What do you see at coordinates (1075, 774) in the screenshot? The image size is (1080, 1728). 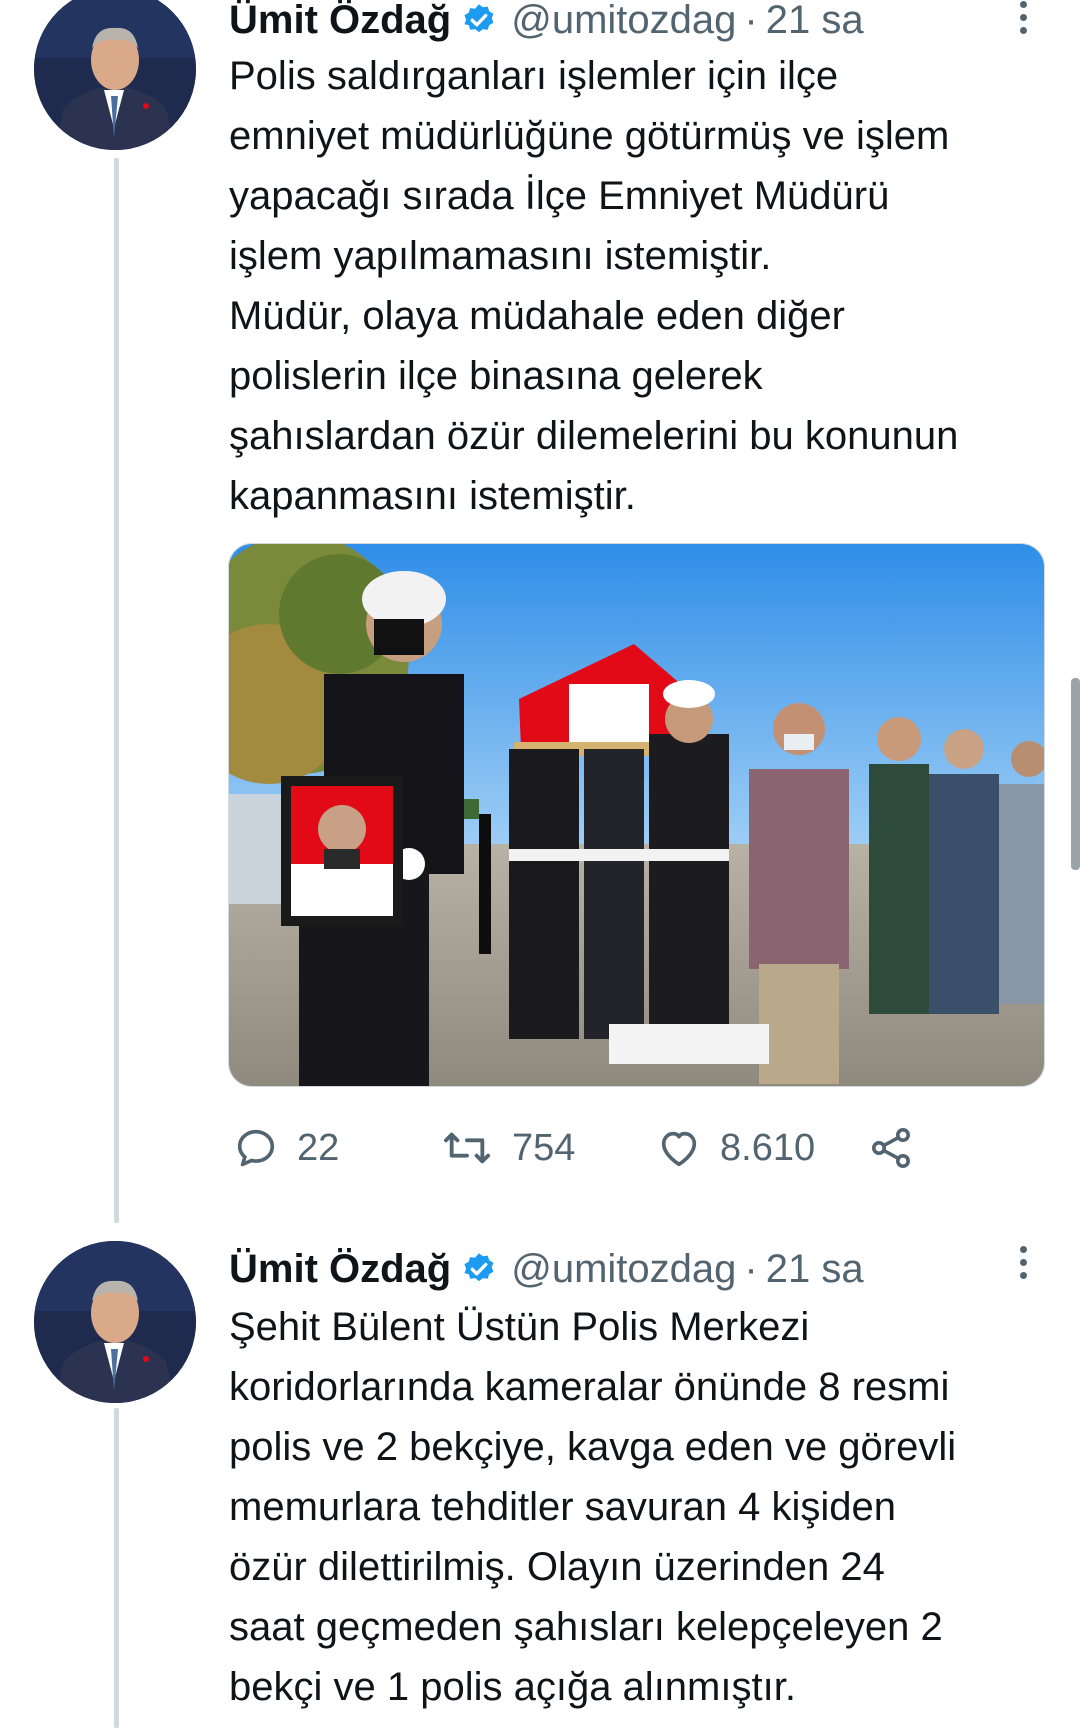 I see `scrollbar` at bounding box center [1075, 774].